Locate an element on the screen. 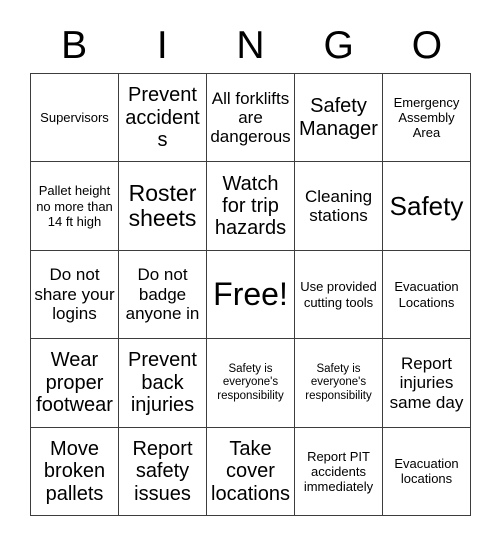 This screenshot has height=544, width=500. bingo-header-letter-b: B is located at coordinates (74, 45).